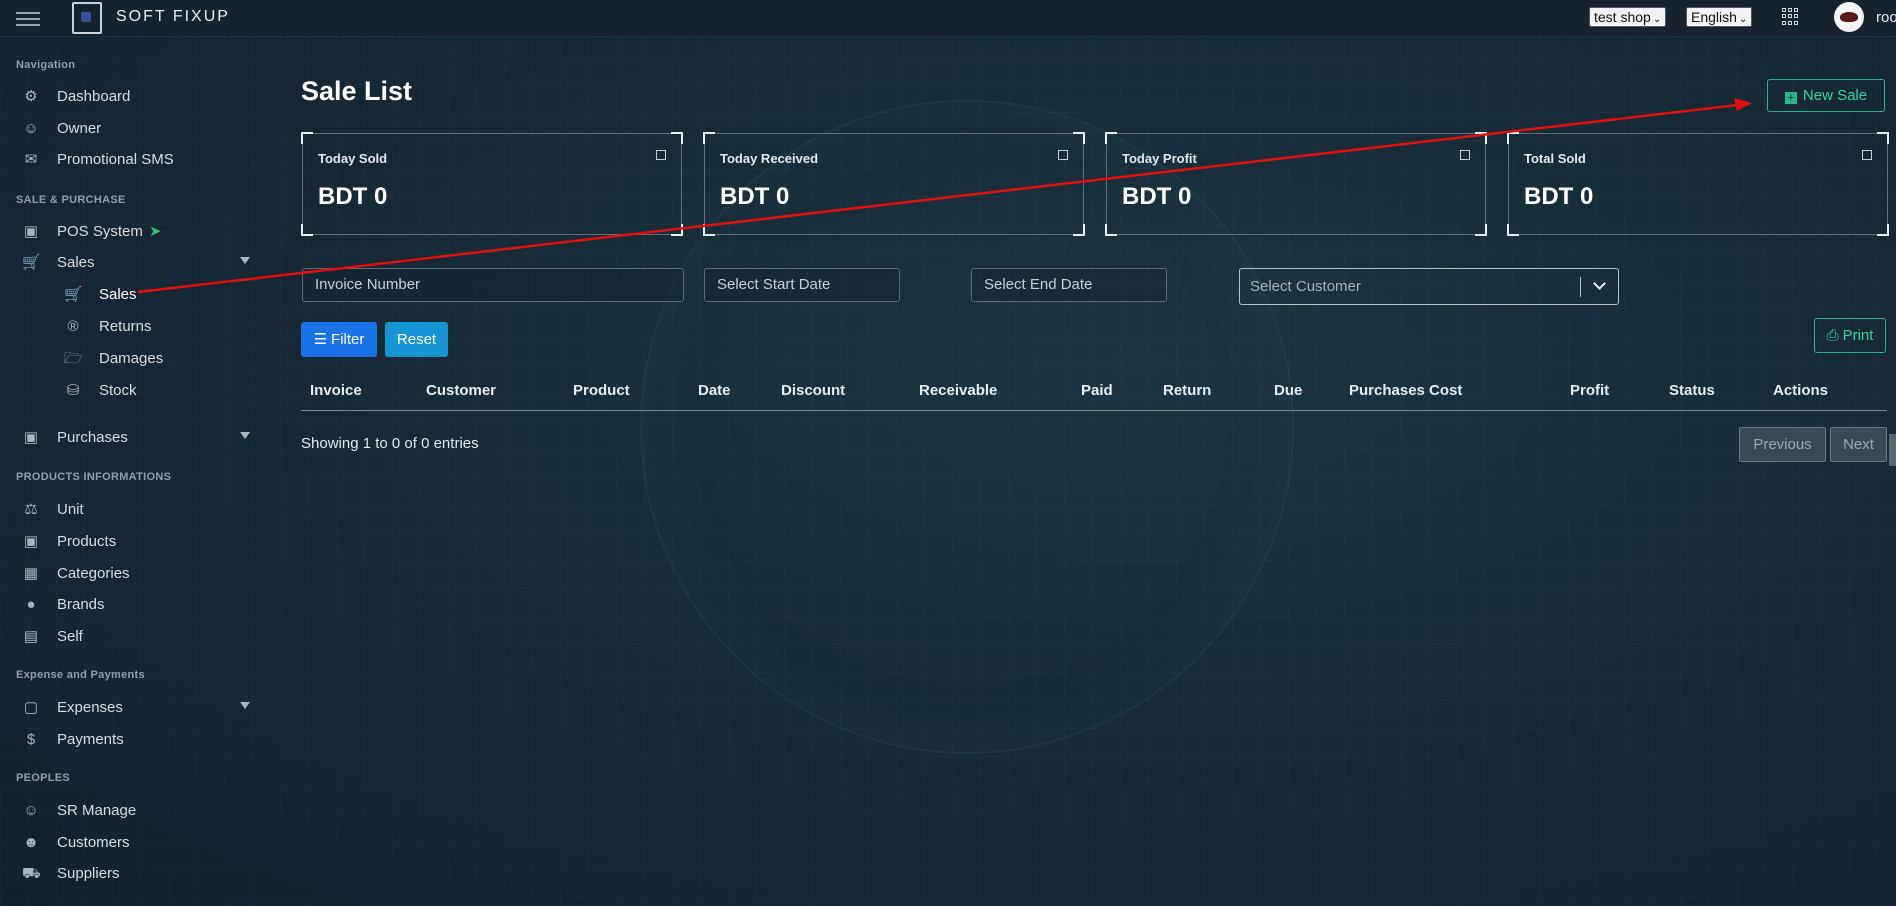  What do you see at coordinates (1826, 95) in the screenshot?
I see `new-sale-button: + New Sale` at bounding box center [1826, 95].